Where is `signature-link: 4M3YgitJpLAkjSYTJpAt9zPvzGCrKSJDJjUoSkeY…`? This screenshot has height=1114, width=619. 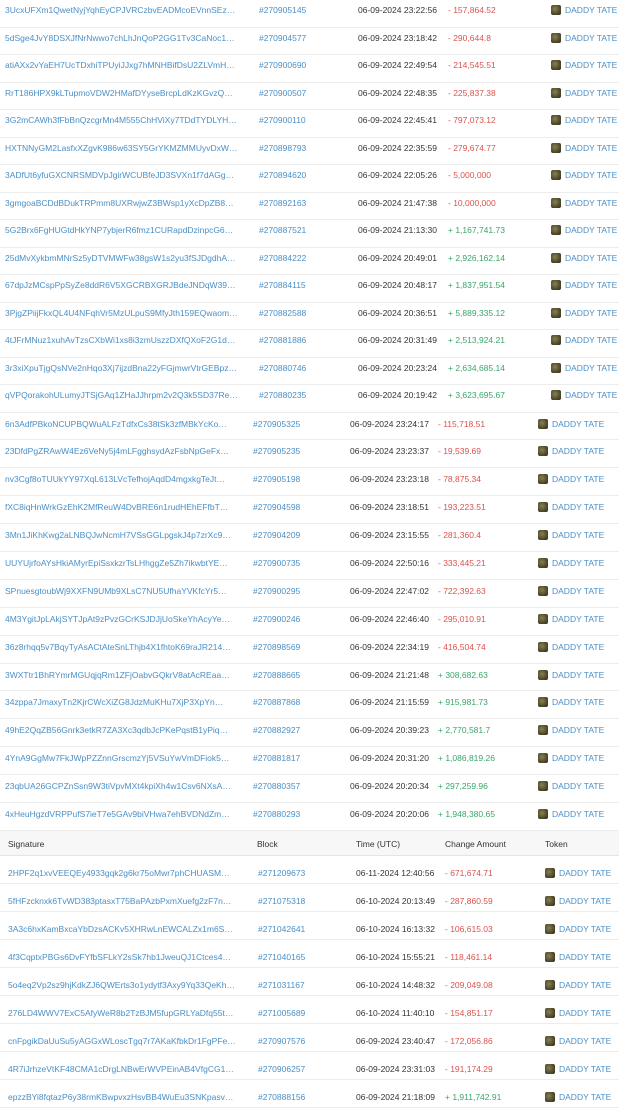
signature-link: 4M3YgitJpLAkjSYTJpAt9zPvzGCrKSJDJjUoSkeY… is located at coordinates (118, 619).